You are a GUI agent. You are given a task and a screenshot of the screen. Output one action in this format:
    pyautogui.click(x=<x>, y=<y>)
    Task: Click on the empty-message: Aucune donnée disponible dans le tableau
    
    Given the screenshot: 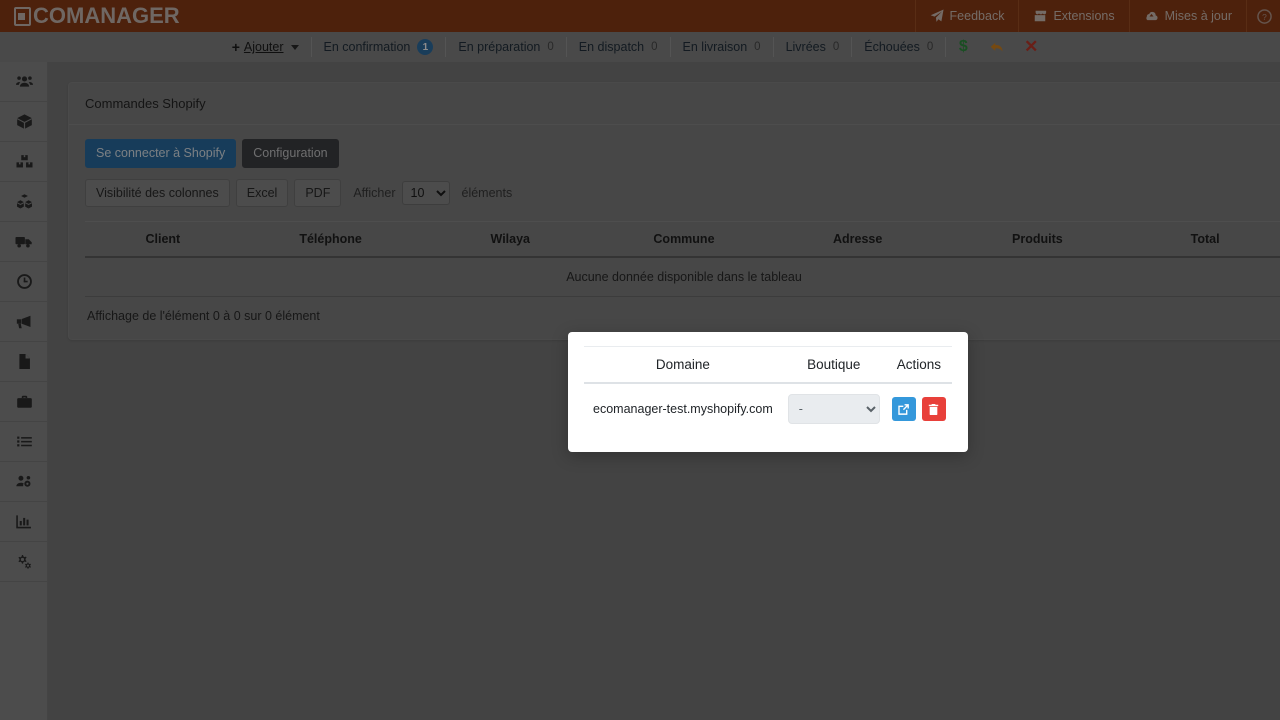 What is the action you would take?
    pyautogui.click(x=682, y=277)
    